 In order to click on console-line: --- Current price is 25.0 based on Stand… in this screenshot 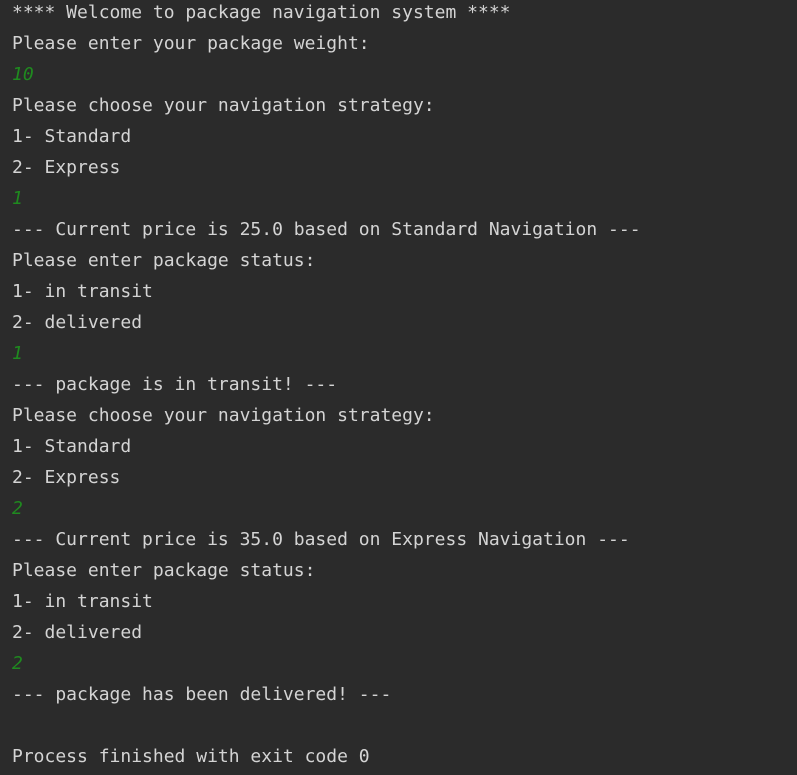, I will do `click(326, 229)`.